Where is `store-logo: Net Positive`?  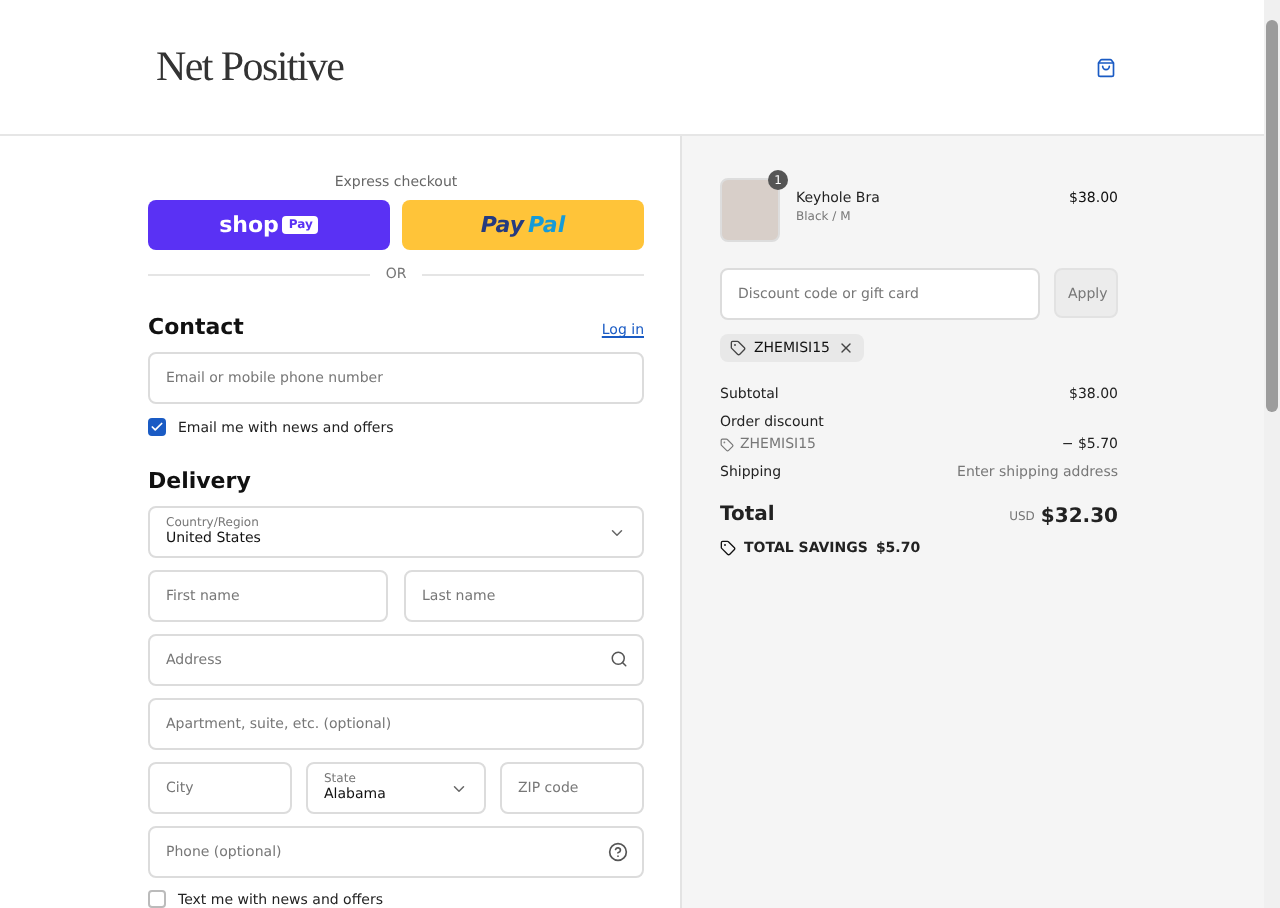 store-logo: Net Positive is located at coordinates (250, 67).